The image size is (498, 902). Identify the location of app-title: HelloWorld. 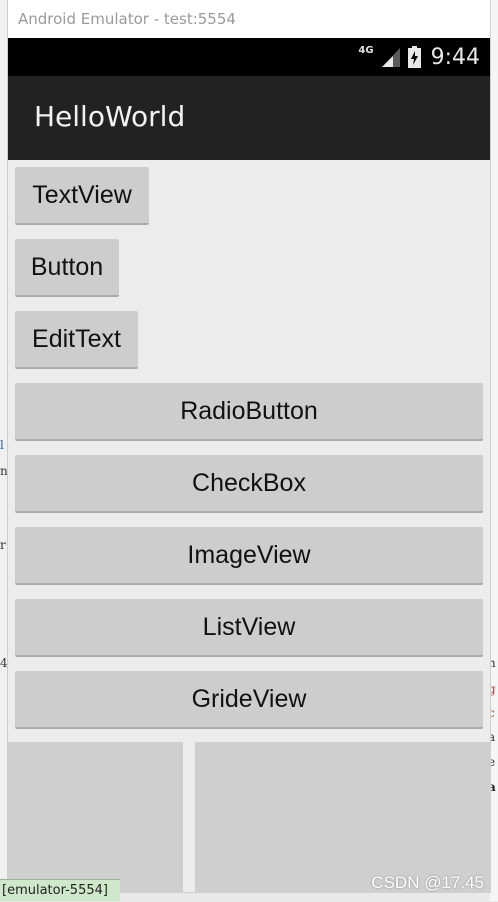
(110, 116).